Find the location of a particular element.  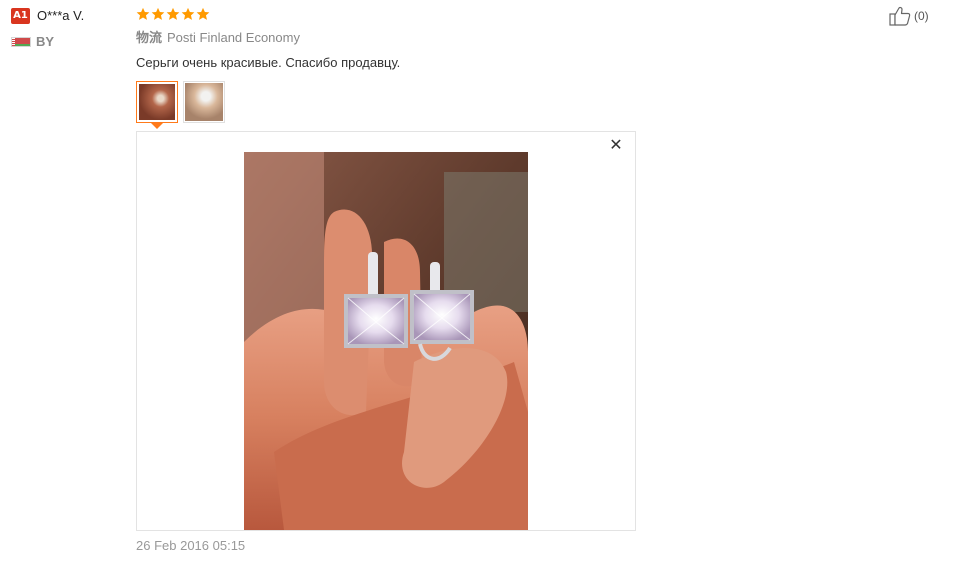

helpful-count: (0) is located at coordinates (921, 16).